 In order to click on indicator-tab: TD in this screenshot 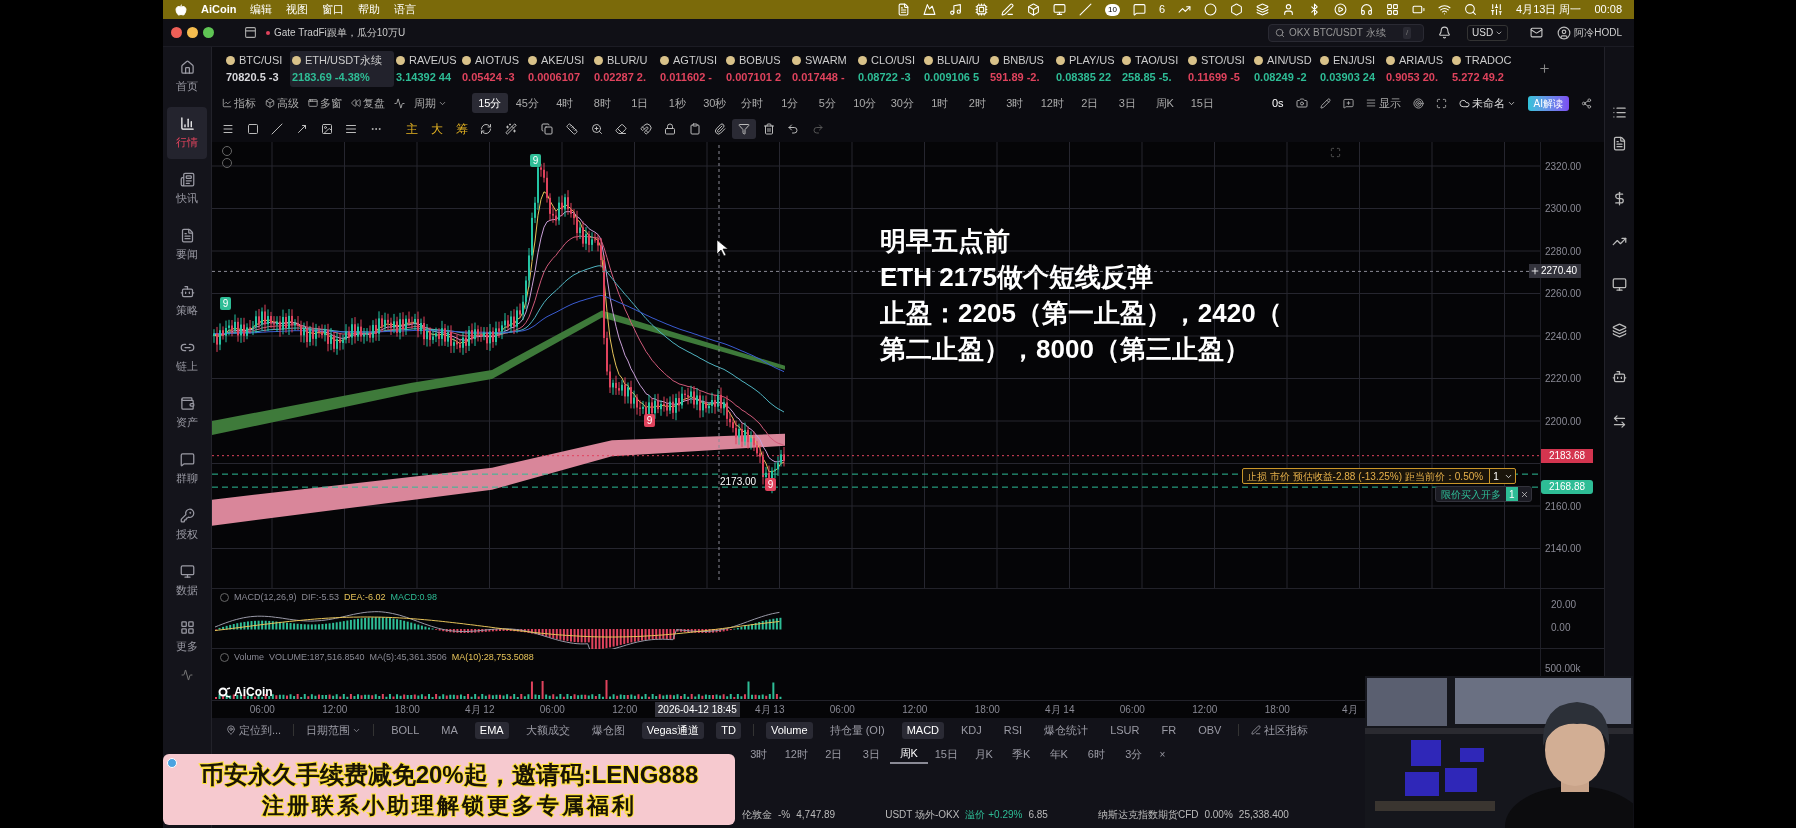, I will do `click(728, 730)`.